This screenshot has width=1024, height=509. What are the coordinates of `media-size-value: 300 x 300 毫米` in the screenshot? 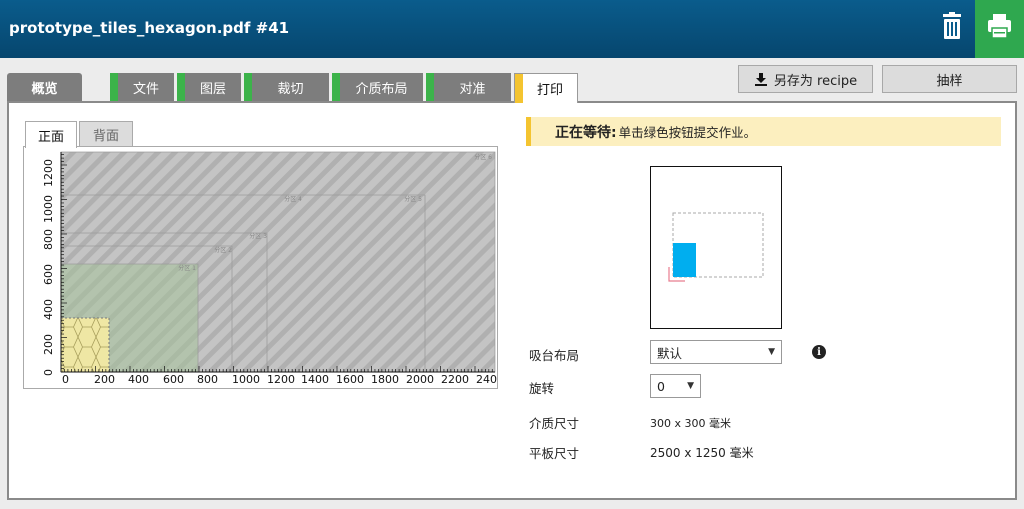 It's located at (690, 423).